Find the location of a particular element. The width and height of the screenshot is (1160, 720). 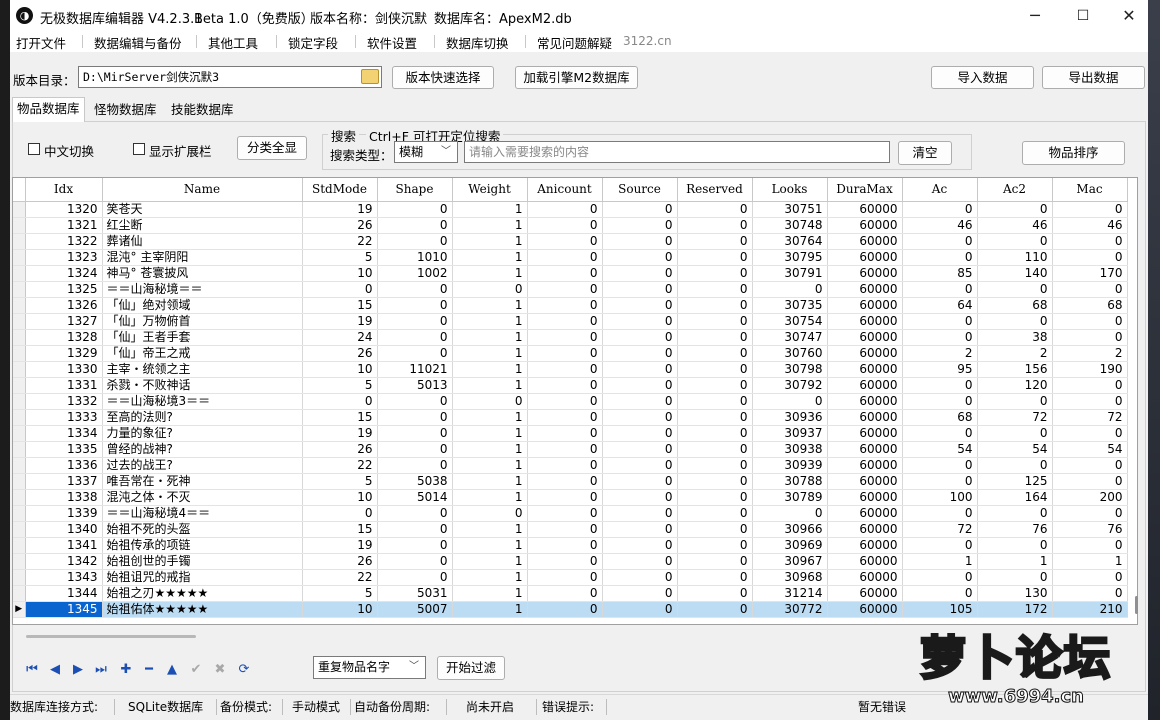

duplicate-filter-select: 重复物品名字 ﹀ is located at coordinates (369, 667).